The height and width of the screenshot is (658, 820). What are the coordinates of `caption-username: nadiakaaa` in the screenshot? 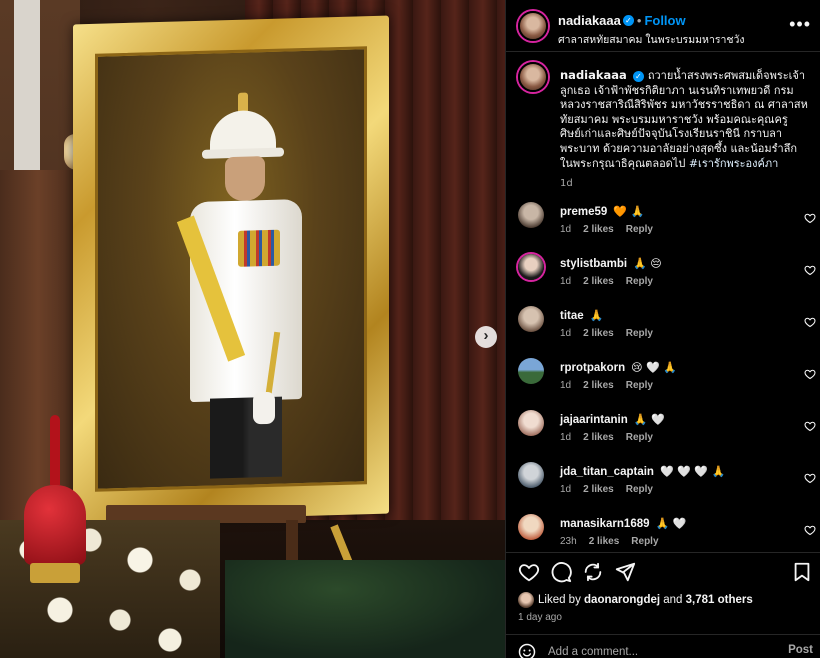 It's located at (593, 75).